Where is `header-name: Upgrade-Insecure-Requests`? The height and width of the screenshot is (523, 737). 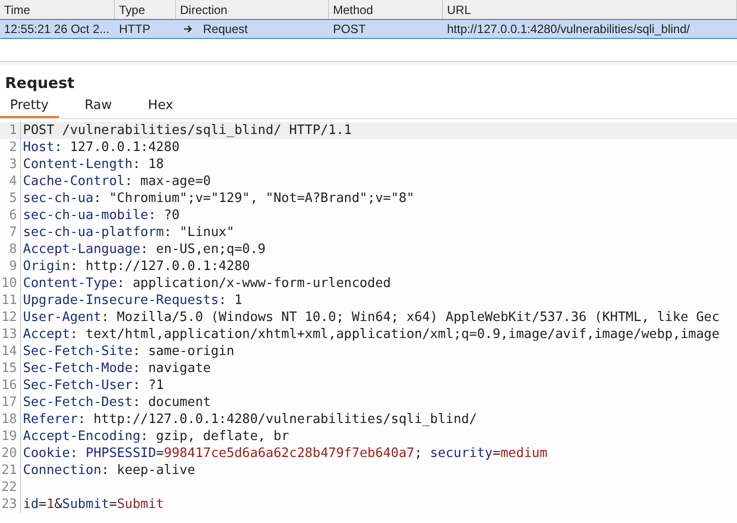
header-name: Upgrade-Insecure-Requests is located at coordinates (121, 300).